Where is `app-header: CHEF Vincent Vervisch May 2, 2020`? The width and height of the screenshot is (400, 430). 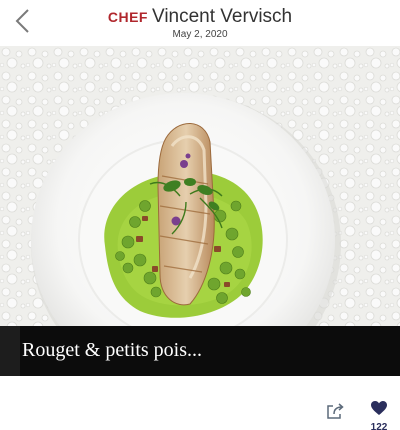 app-header: CHEF Vincent Vervisch May 2, 2020 is located at coordinates (200, 23).